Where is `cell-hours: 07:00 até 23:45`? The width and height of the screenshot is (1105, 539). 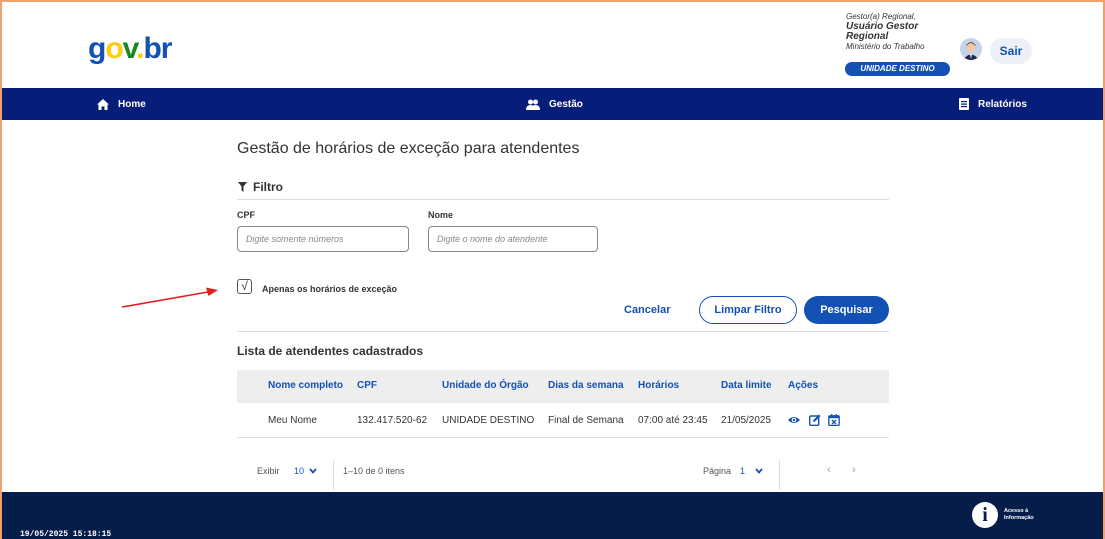
cell-hours: 07:00 até 23:45 is located at coordinates (673, 420).